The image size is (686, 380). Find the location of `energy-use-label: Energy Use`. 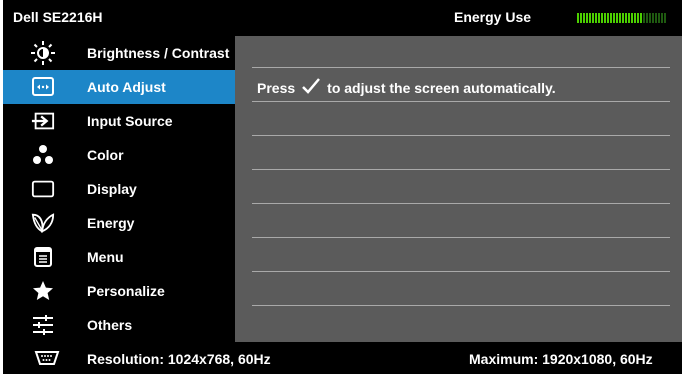

energy-use-label: Energy Use is located at coordinates (493, 17).